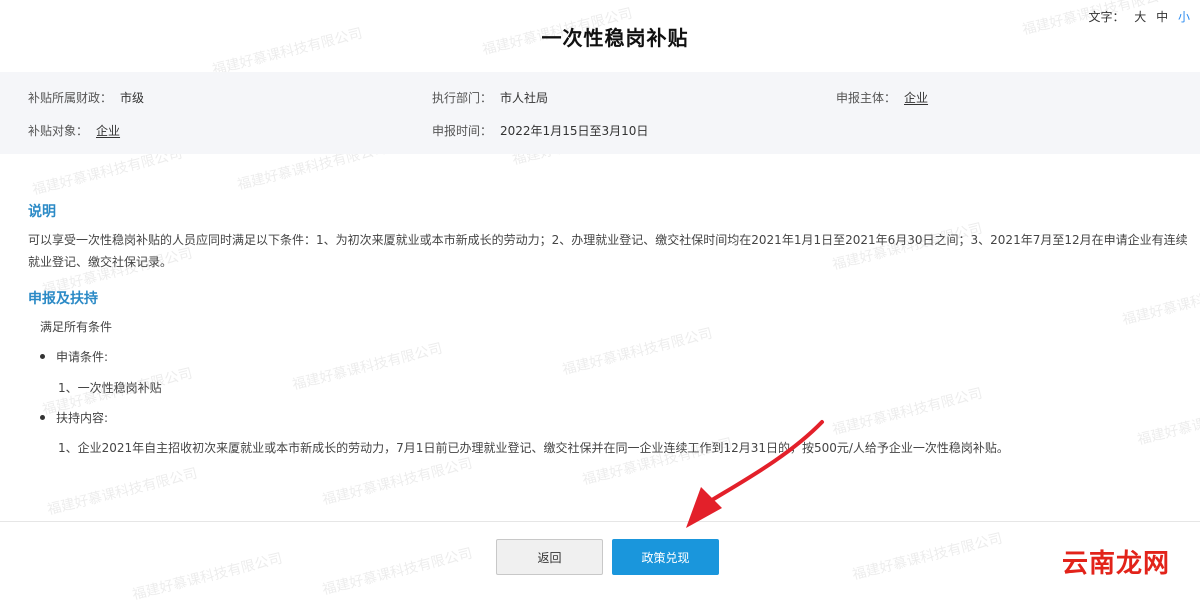 The image size is (1200, 604). I want to click on meta-target-value: 企业, so click(108, 131).